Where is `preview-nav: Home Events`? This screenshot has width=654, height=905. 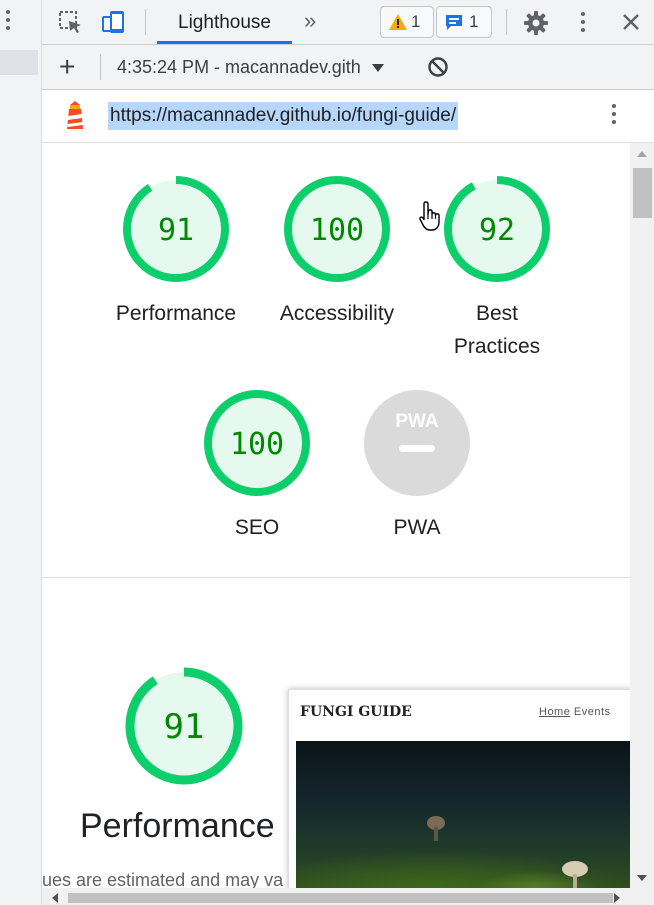 preview-nav: Home Events is located at coordinates (575, 712).